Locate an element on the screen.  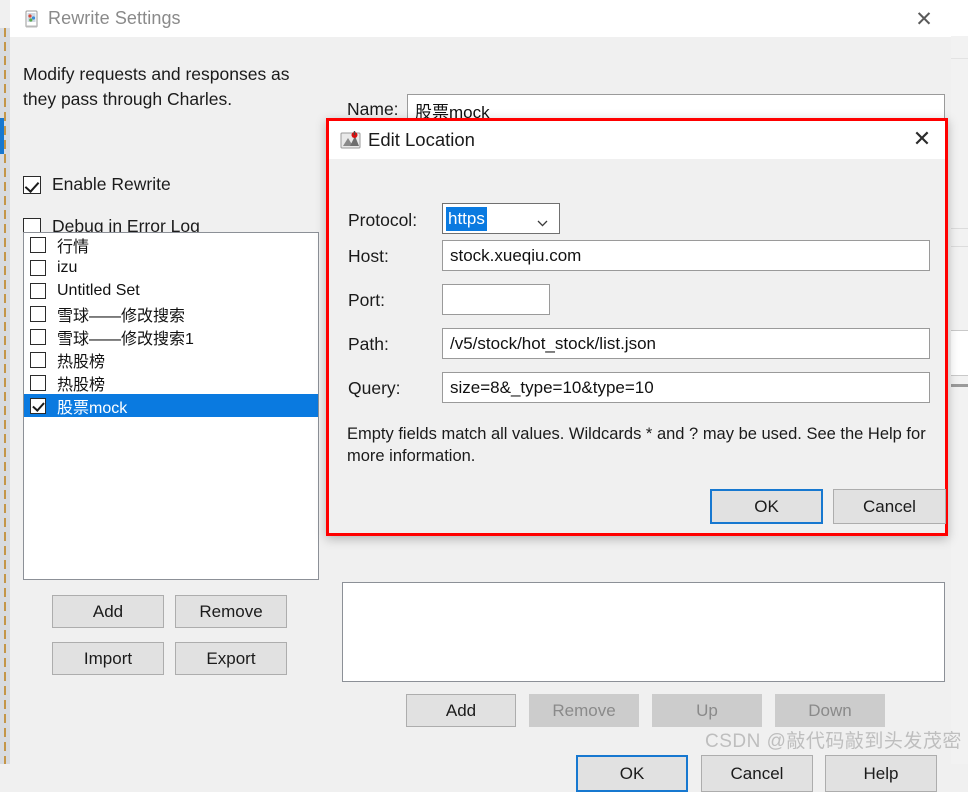
list-item: 雪球——修改搜索 is located at coordinates (171, 313).